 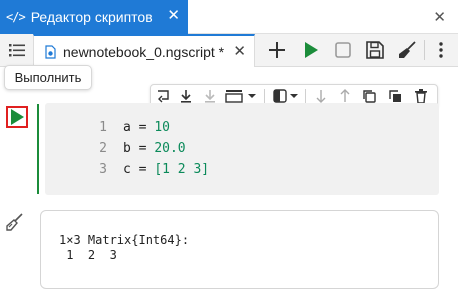 What do you see at coordinates (17, 50) in the screenshot?
I see `menu-icon` at bounding box center [17, 50].